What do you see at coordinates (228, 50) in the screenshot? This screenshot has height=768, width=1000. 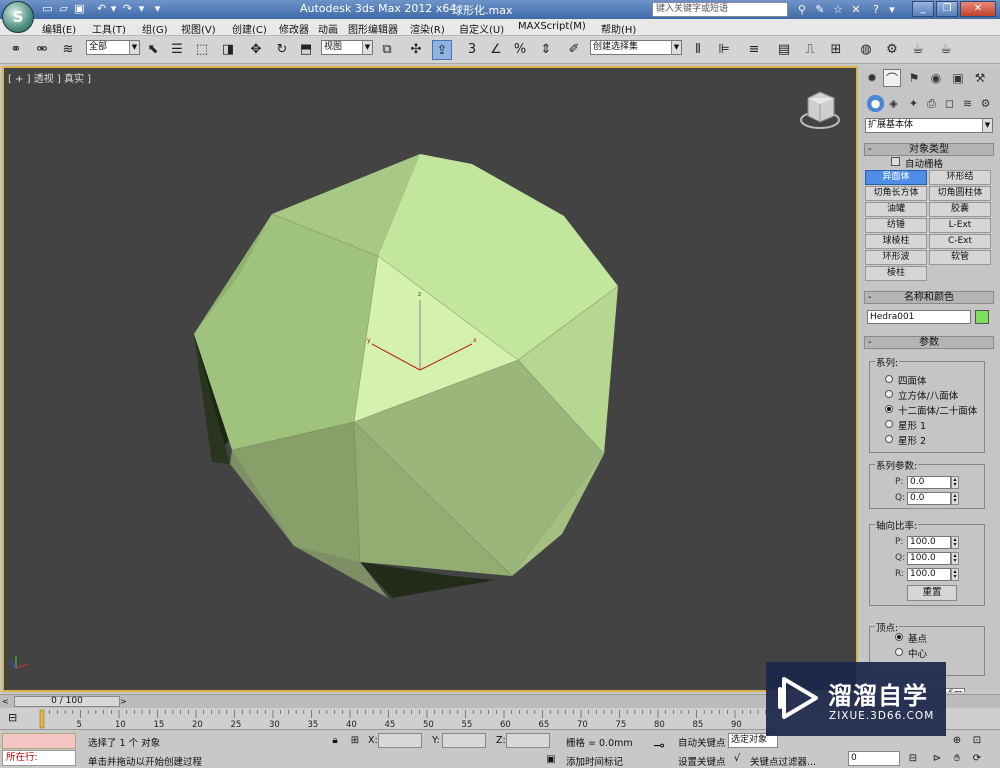 I see `window-crossing-icon: ◨` at bounding box center [228, 50].